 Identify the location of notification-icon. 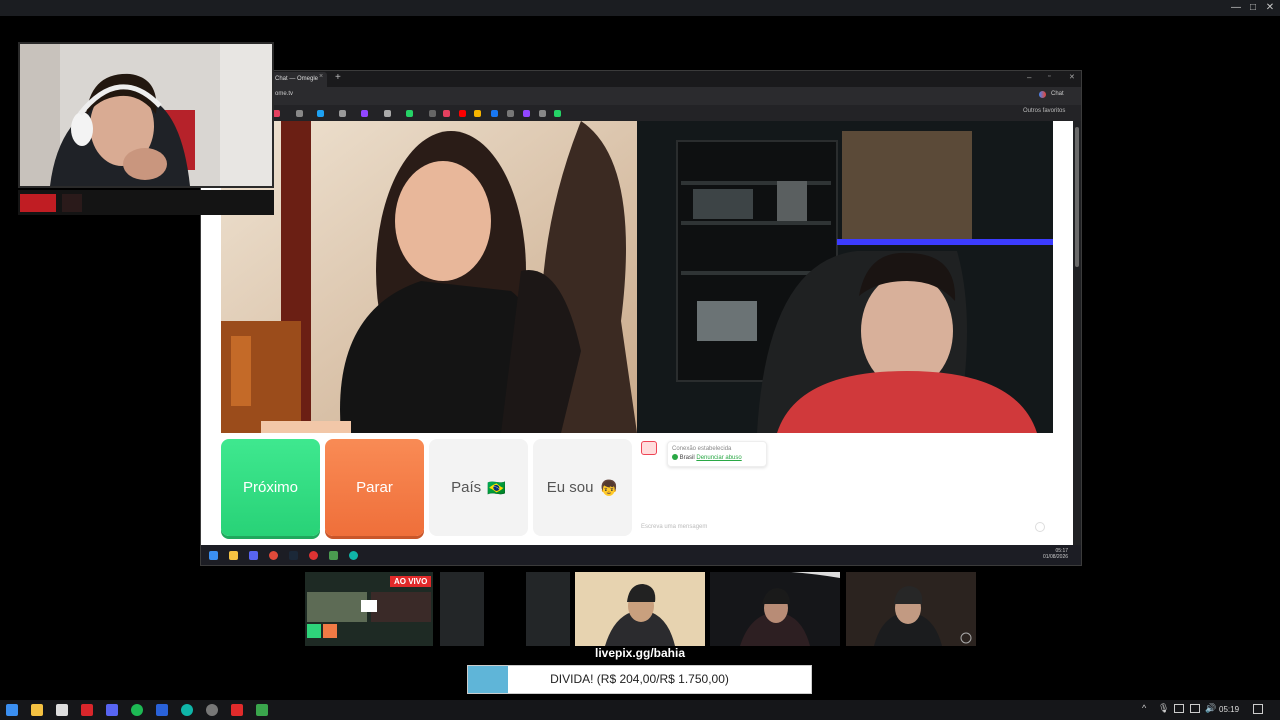
(1258, 709).